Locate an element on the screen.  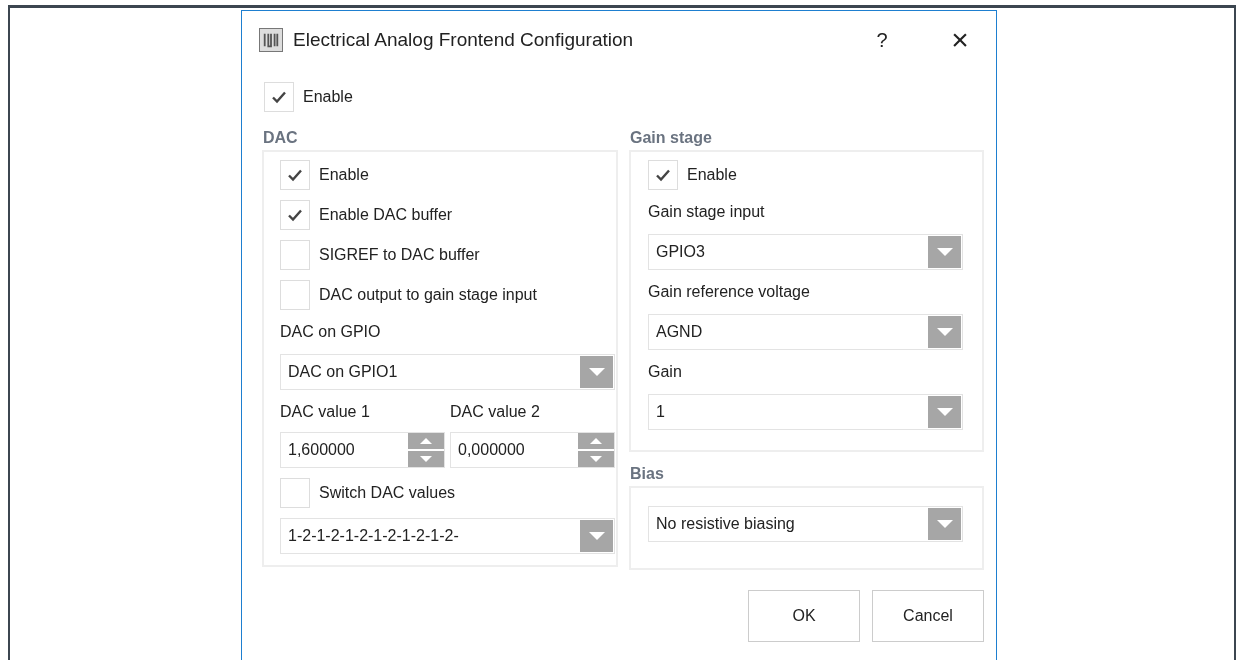
dialog-button: Cancel is located at coordinates (928, 616).